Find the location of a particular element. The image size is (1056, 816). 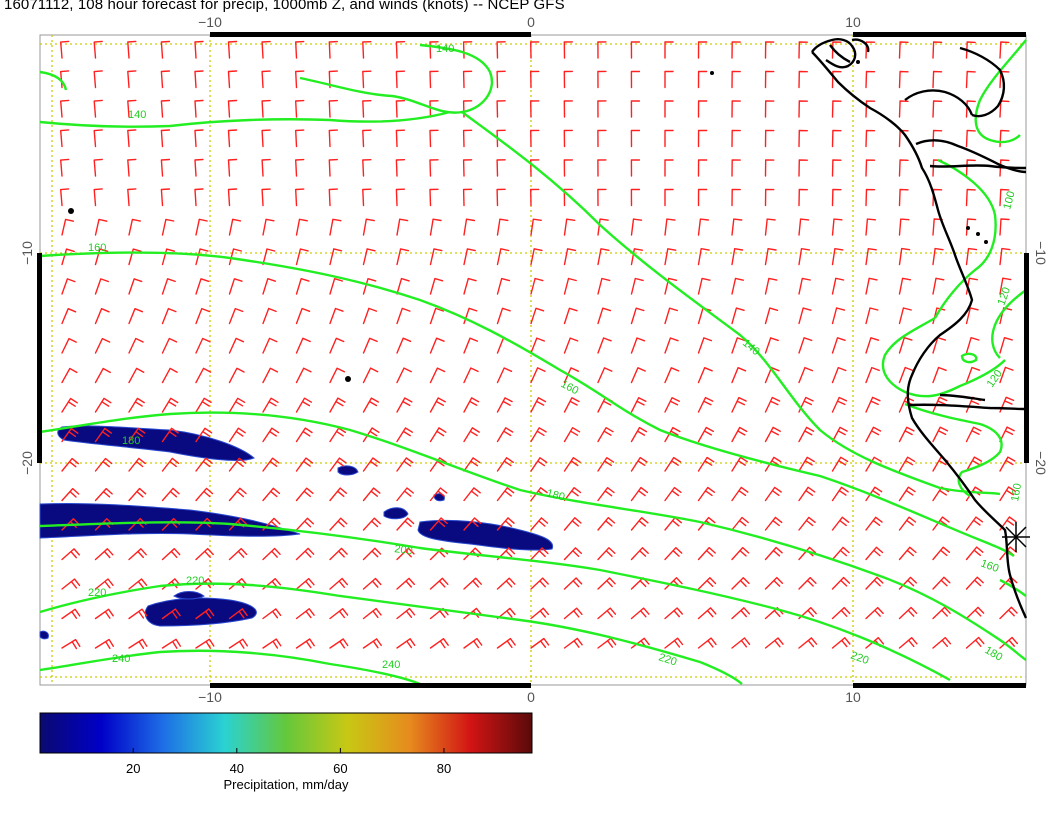

colorbar is located at coordinates (286, 733).